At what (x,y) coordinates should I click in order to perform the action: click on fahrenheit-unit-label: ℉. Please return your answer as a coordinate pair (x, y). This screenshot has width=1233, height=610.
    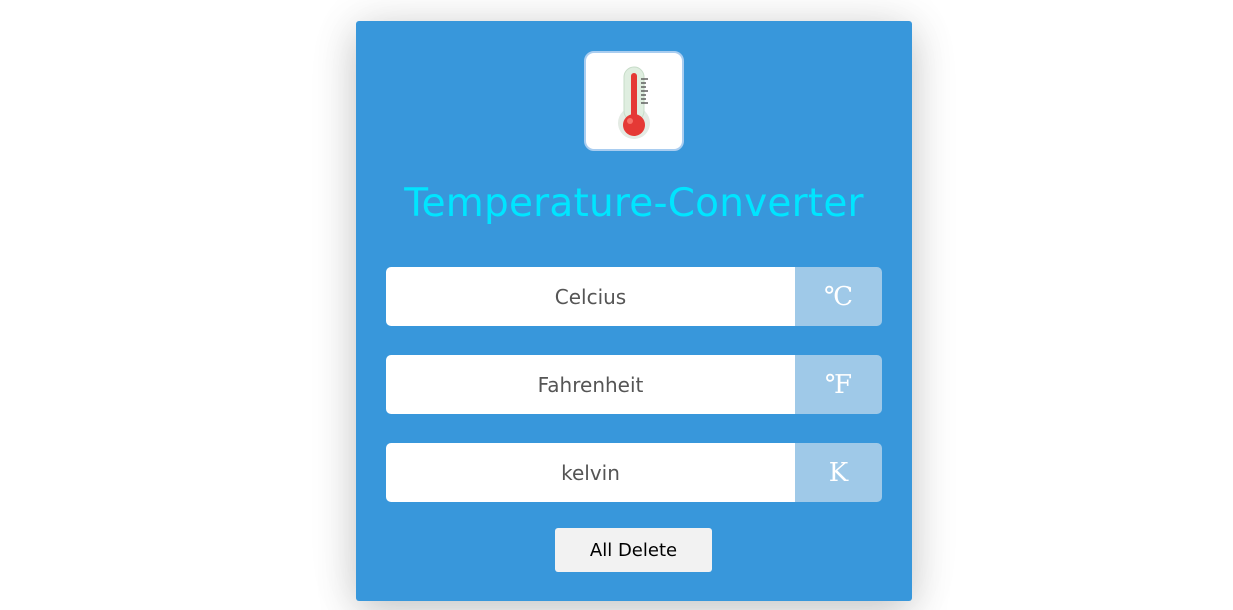
    Looking at the image, I should click on (838, 384).